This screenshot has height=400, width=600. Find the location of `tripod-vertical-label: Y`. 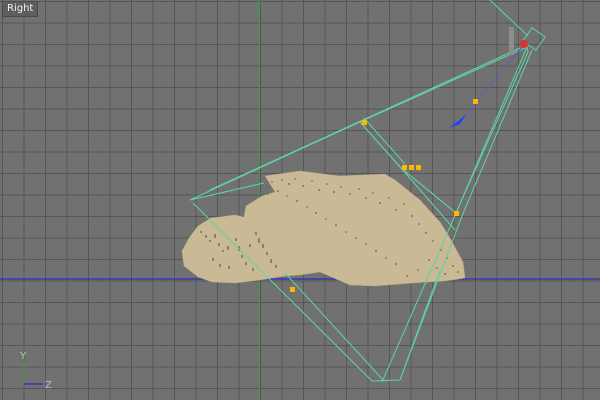

tripod-vertical-label: Y is located at coordinates (23, 356).